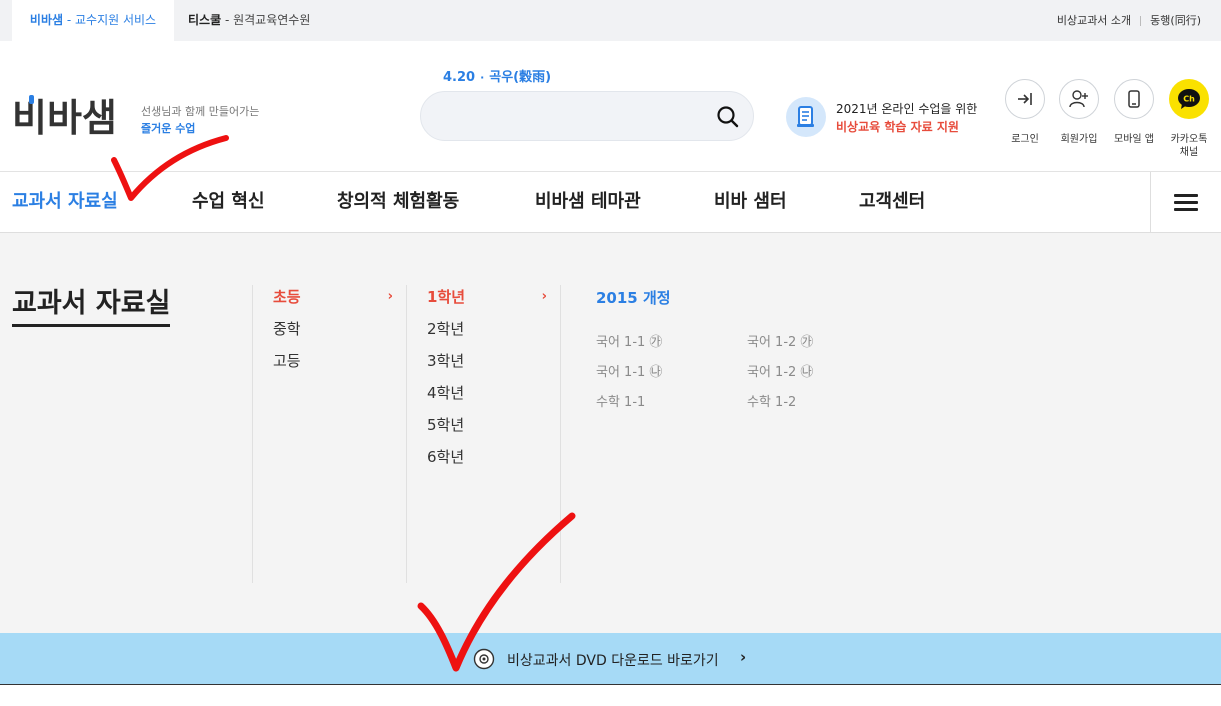  What do you see at coordinates (110, 20) in the screenshot?
I see `tab-vivasam-desc: - 교수지원 서비스` at bounding box center [110, 20].